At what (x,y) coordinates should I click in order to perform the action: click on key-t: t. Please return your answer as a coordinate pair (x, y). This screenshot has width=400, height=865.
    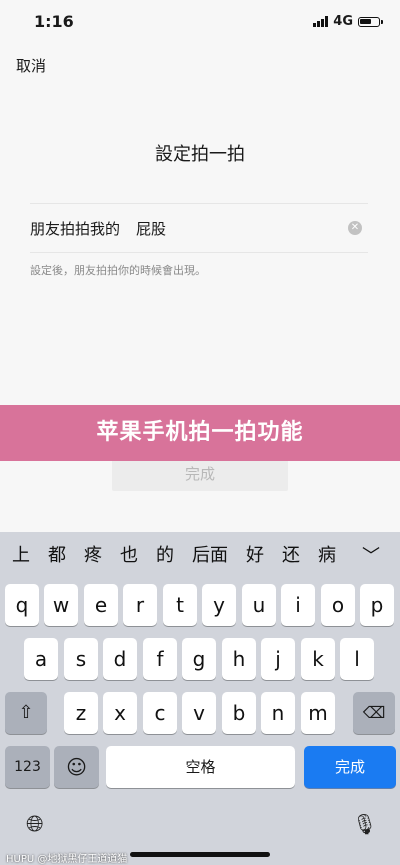
    Looking at the image, I should click on (180, 605).